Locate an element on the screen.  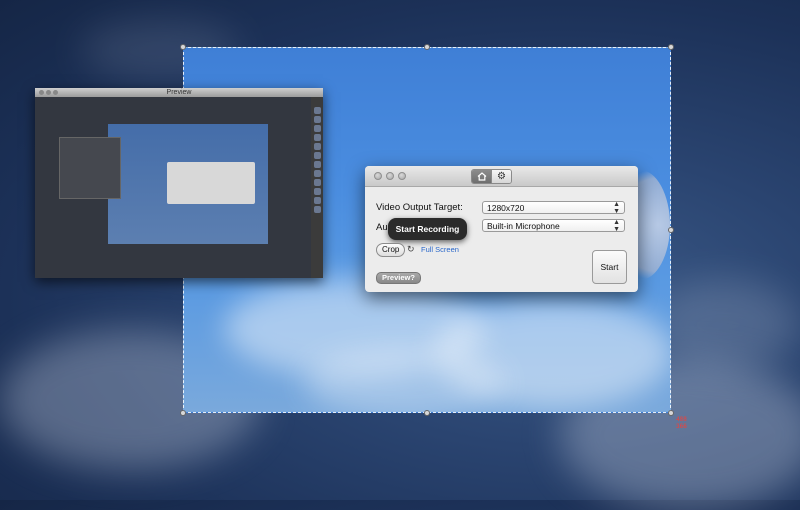
zoom-button is located at coordinates (402, 176).